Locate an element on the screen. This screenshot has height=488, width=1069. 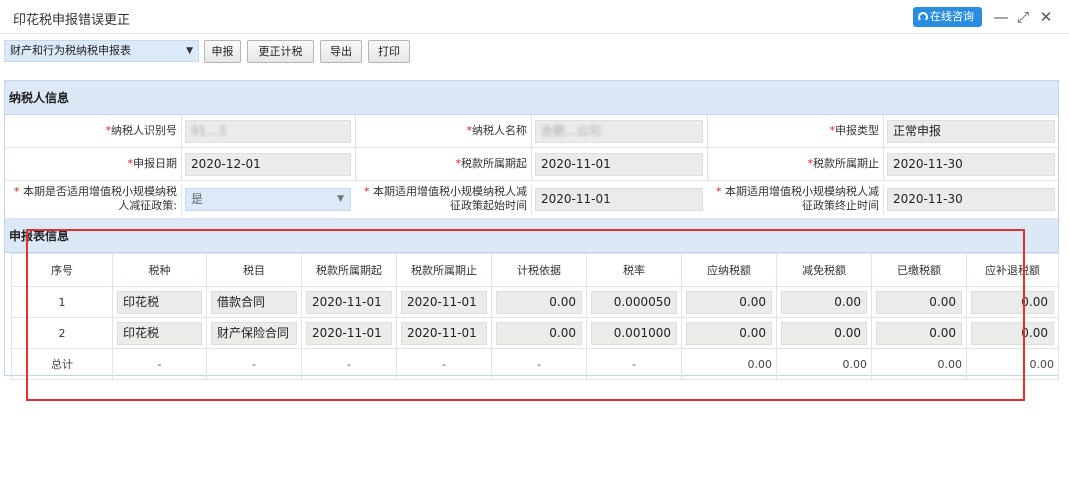
print-button: 打印 is located at coordinates (389, 51).